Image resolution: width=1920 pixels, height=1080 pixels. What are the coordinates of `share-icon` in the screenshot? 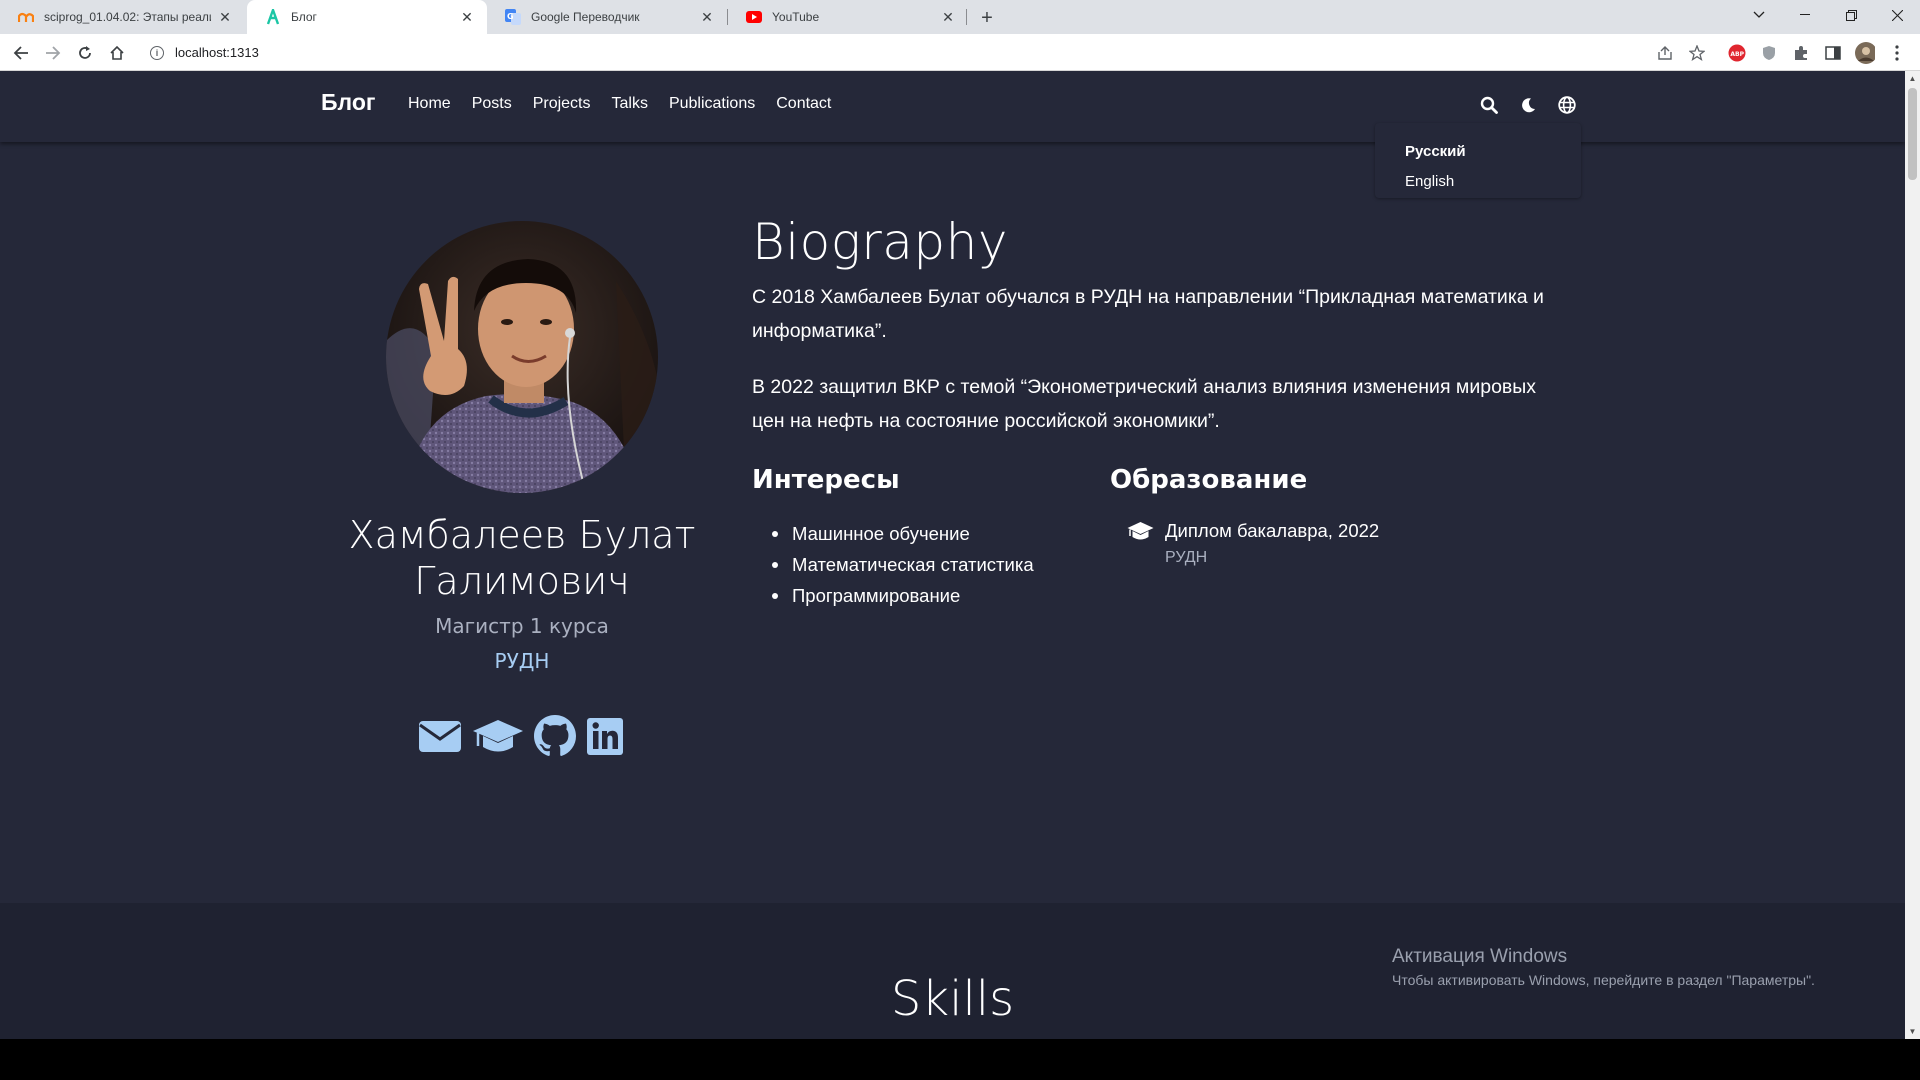 It's located at (1665, 53).